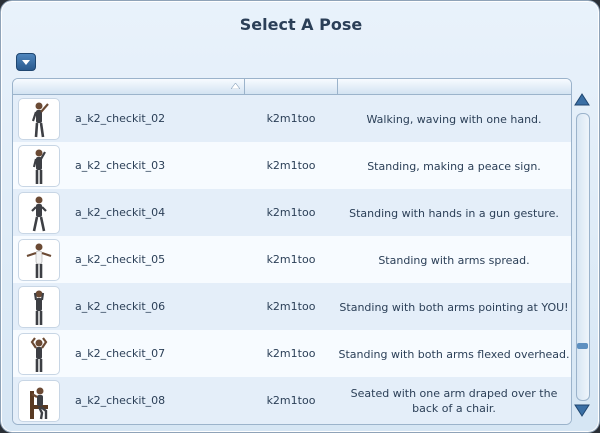 The image size is (600, 433). What do you see at coordinates (129, 86) in the screenshot?
I see `column-header-name` at bounding box center [129, 86].